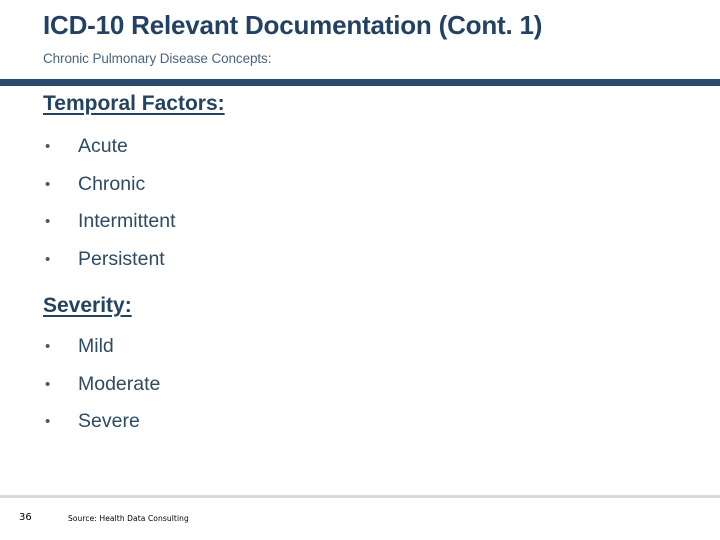  I want to click on page-title: ICD-10 Relevant Documentation (Cont. 1), so click(293, 25).